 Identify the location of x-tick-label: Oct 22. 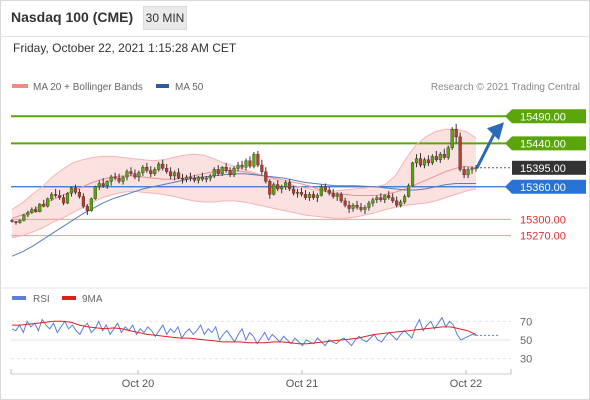
(466, 384).